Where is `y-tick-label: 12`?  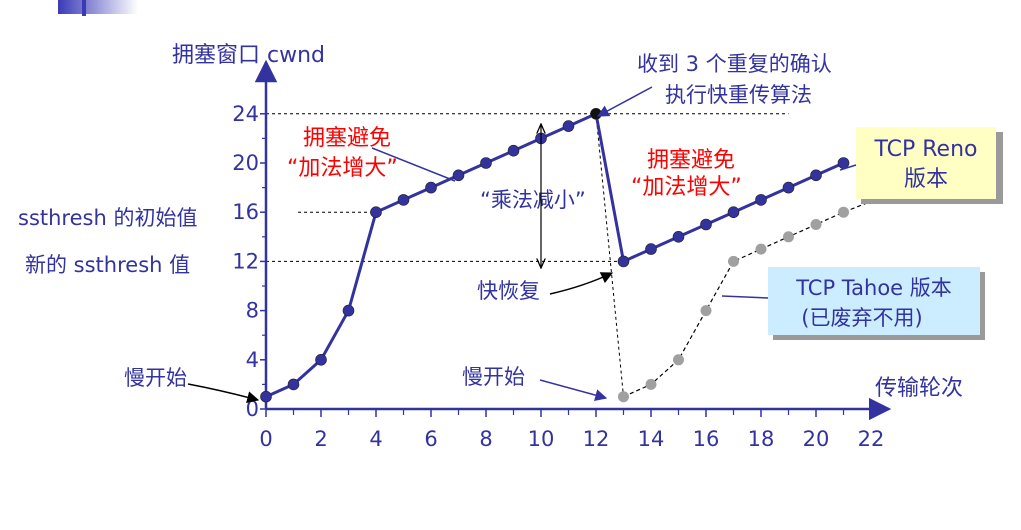 y-tick-label: 12 is located at coordinates (245, 261).